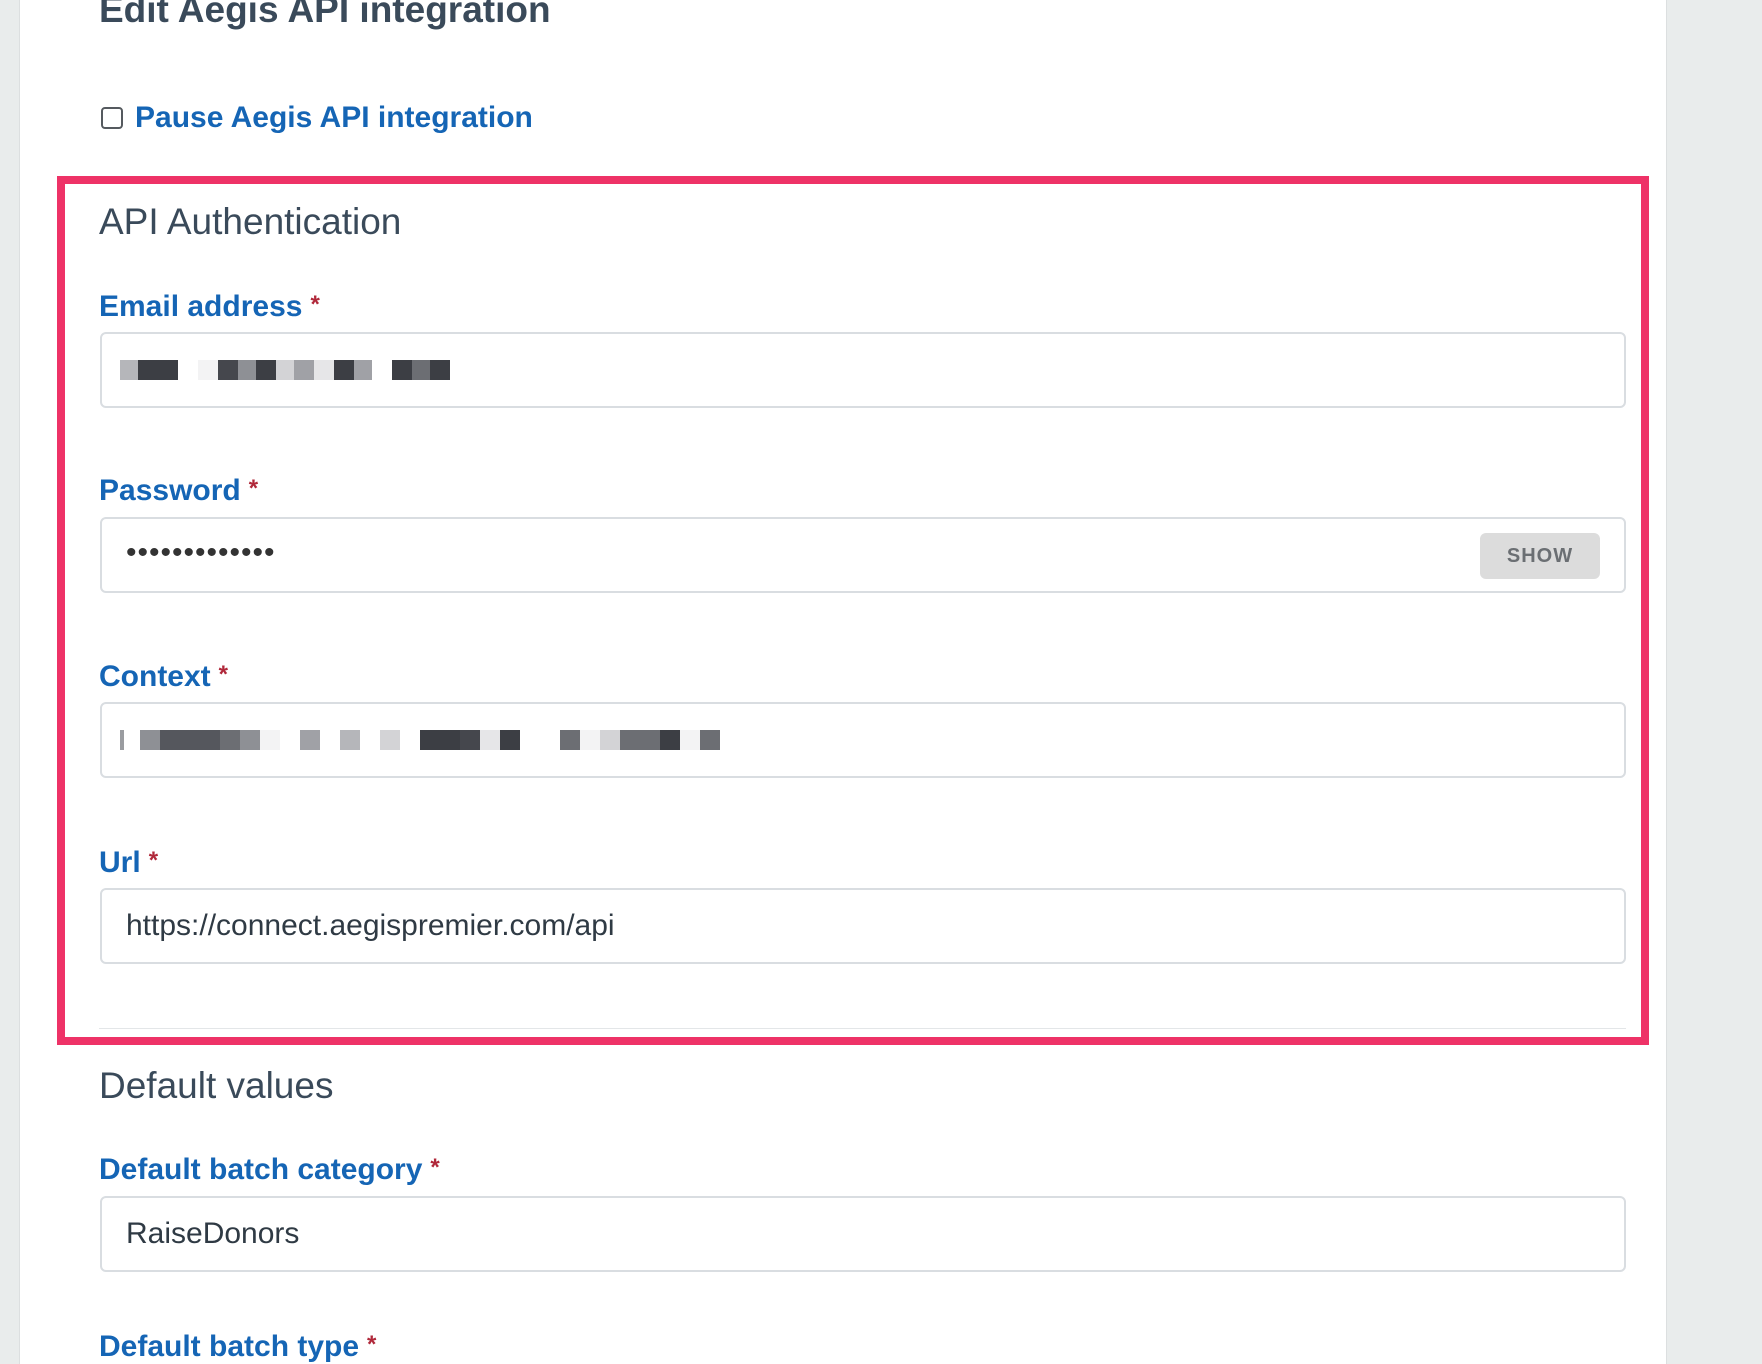  I want to click on batch-category-label: Default batch category *, so click(269, 1170).